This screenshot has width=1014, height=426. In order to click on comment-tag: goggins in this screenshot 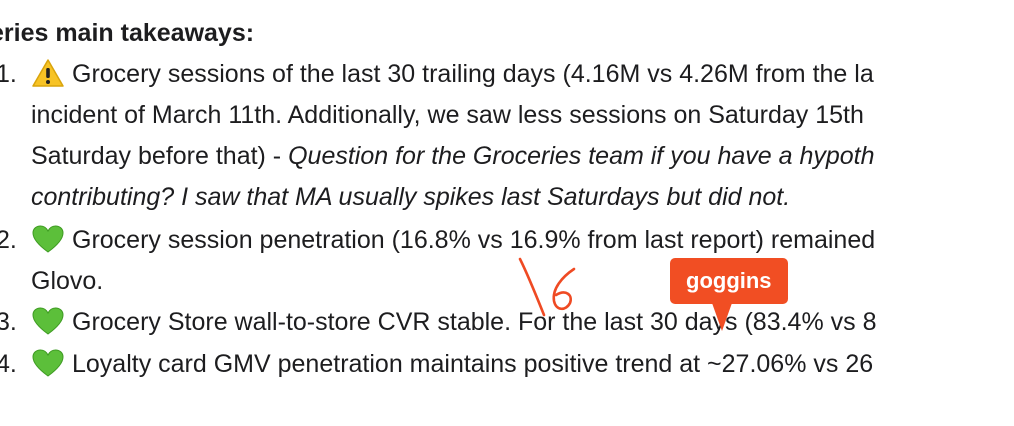, I will do `click(729, 281)`.